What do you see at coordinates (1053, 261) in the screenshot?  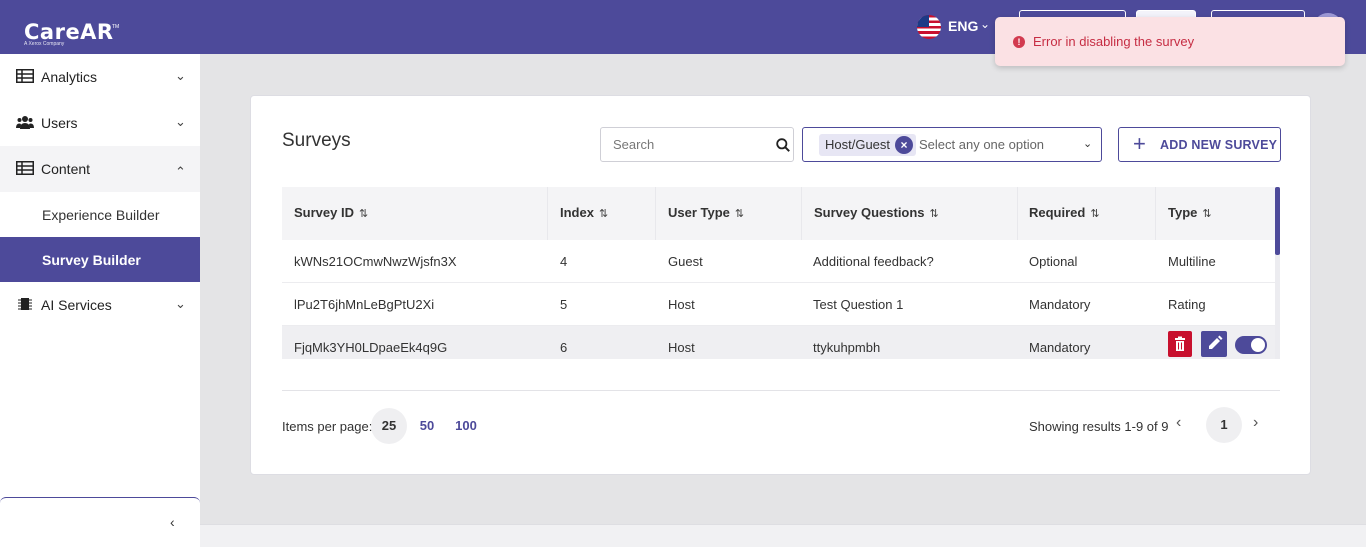 I see `cell-required: Optional` at bounding box center [1053, 261].